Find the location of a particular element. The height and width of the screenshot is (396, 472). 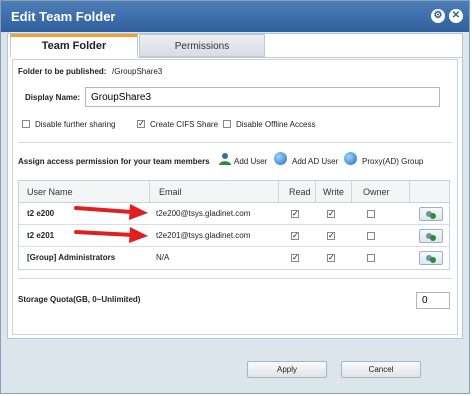

column-header-email: Email is located at coordinates (214, 192).